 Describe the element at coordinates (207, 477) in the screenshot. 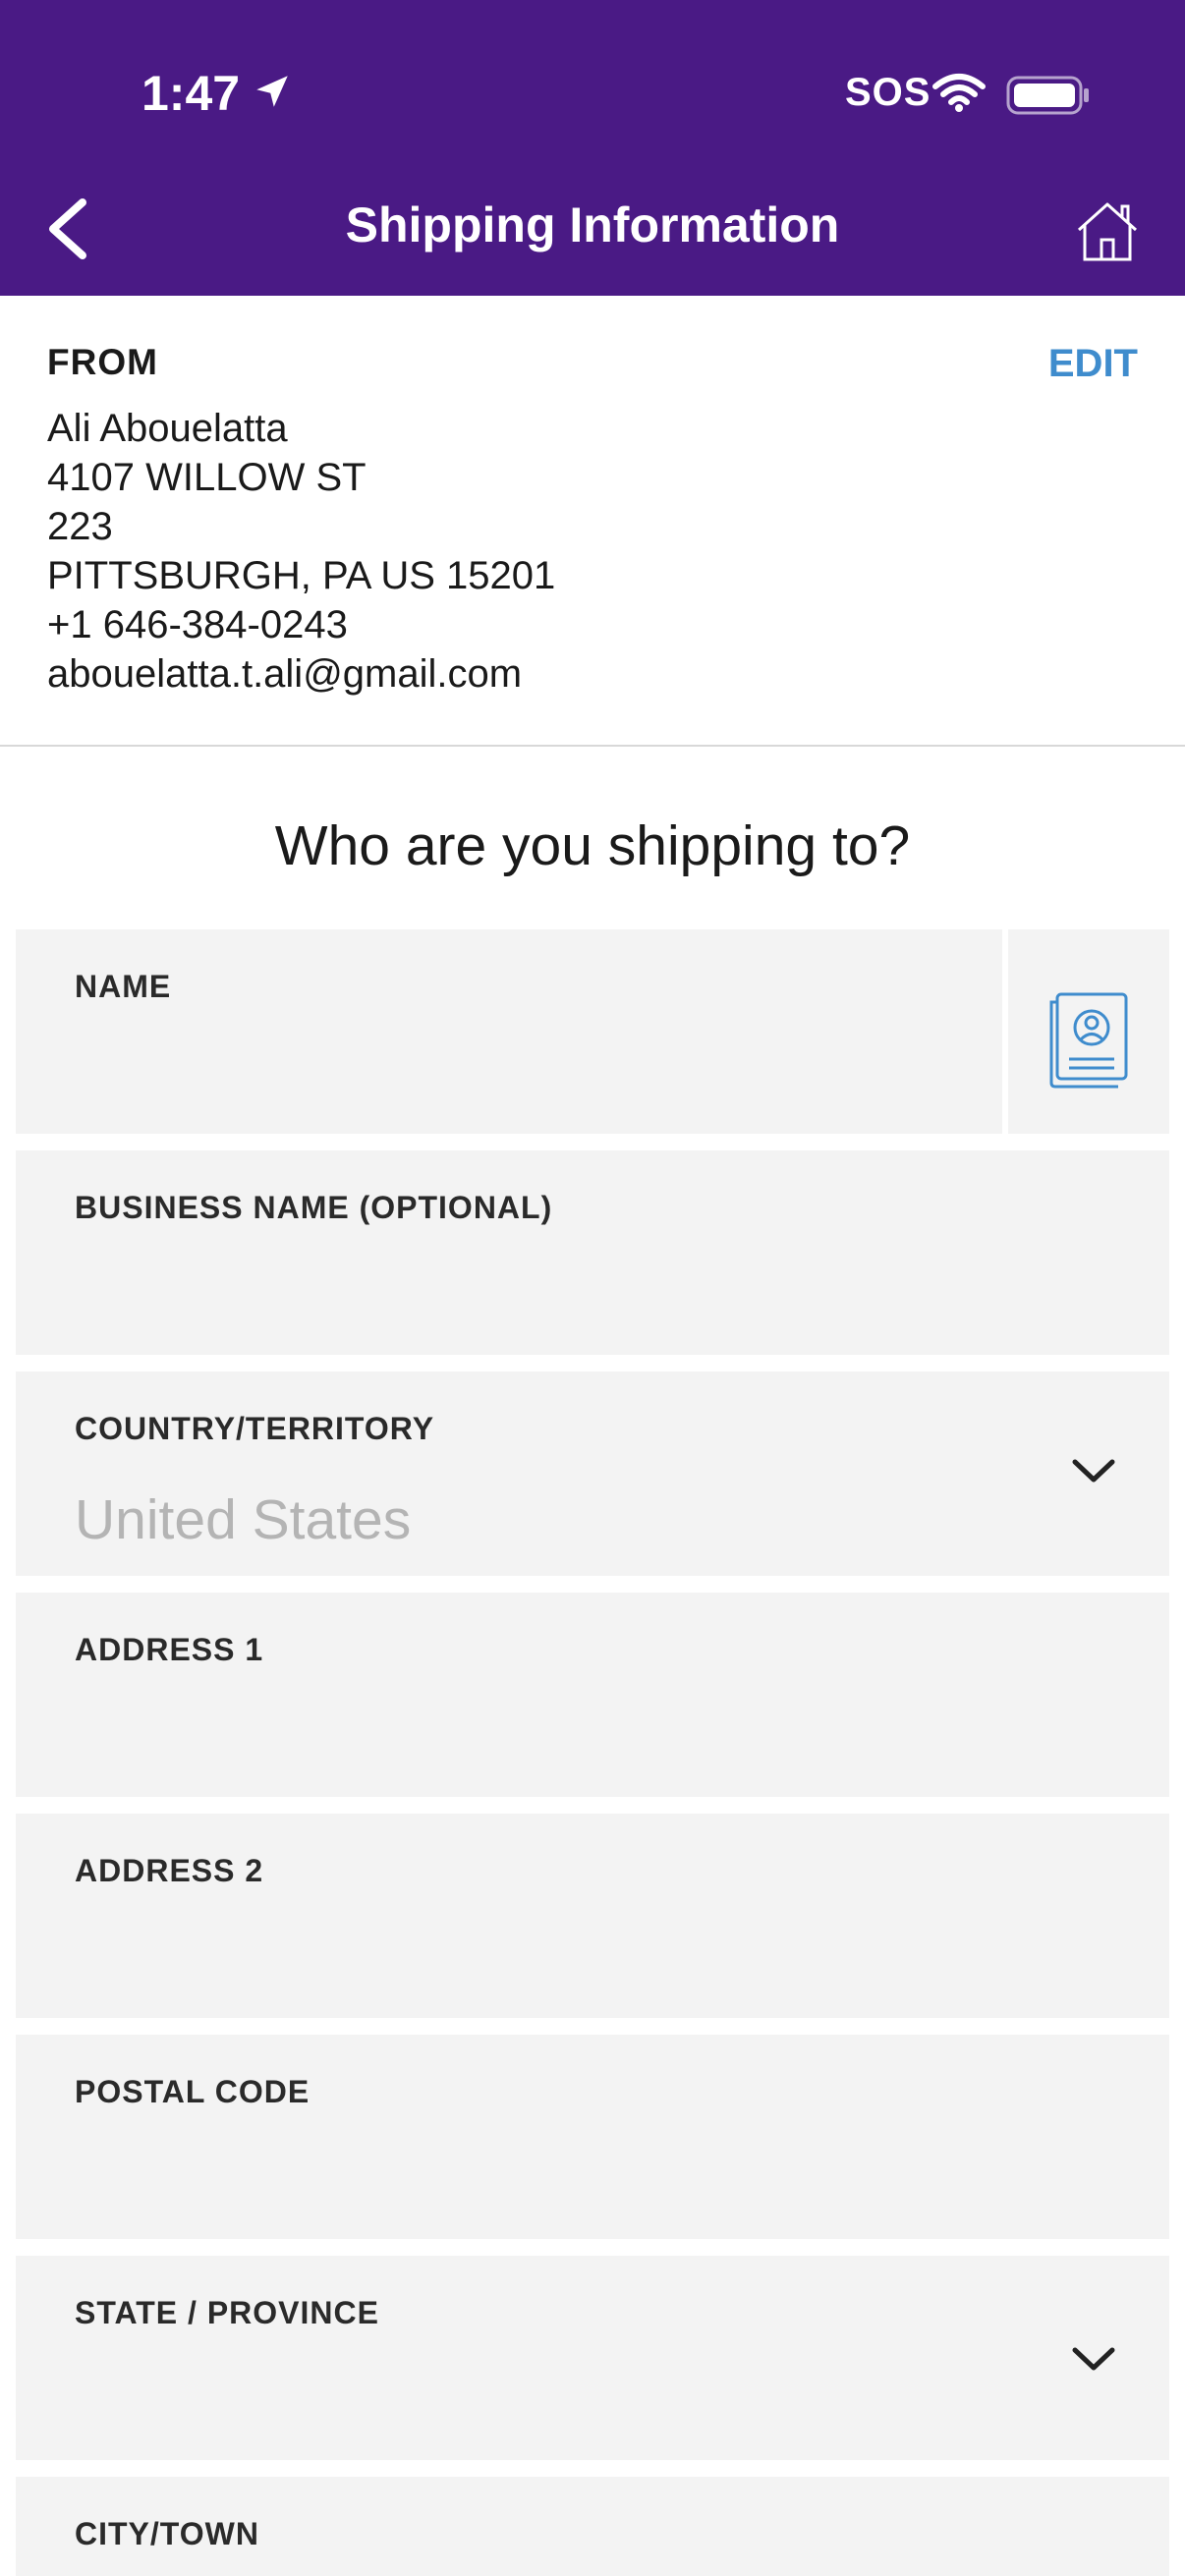

I see `from-address1: 4107 WILLOW ST` at that location.